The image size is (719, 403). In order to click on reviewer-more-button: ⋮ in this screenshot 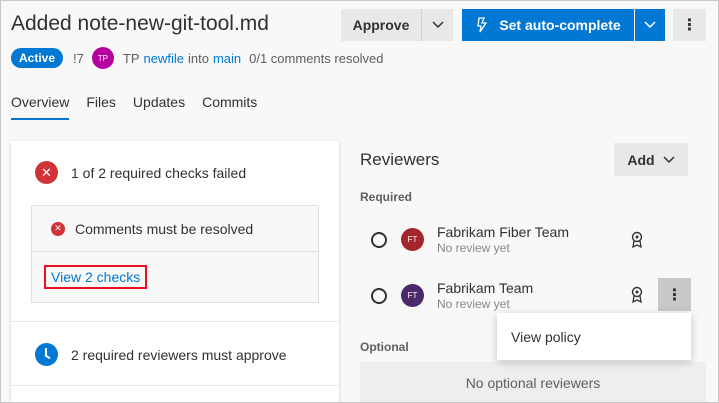, I will do `click(674, 294)`.